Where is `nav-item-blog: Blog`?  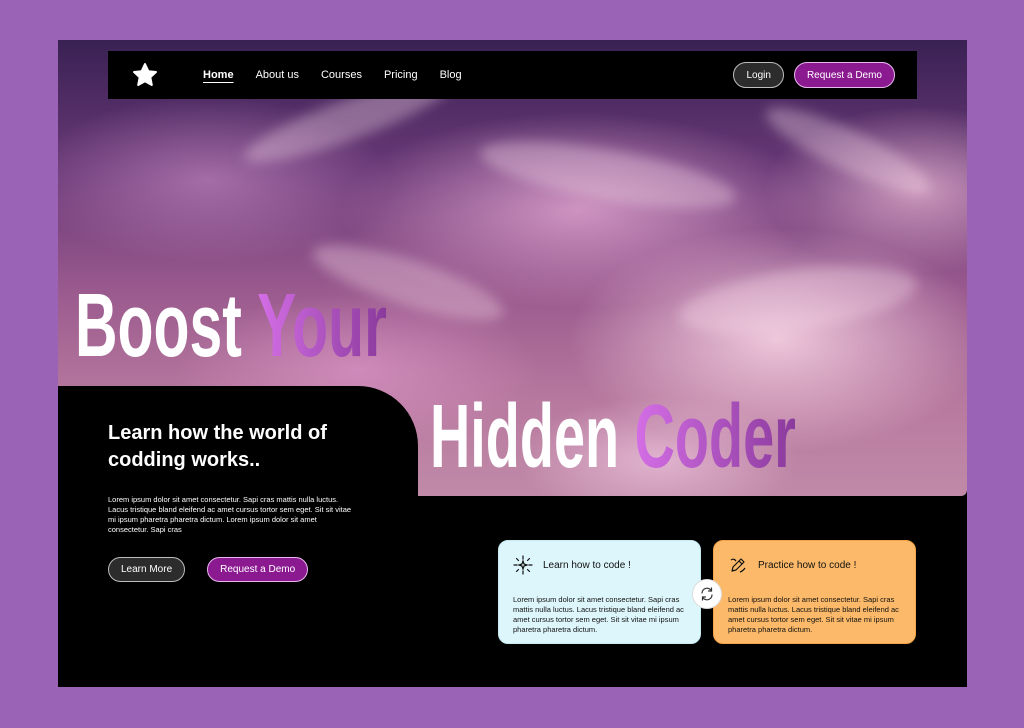 nav-item-blog: Blog is located at coordinates (451, 75).